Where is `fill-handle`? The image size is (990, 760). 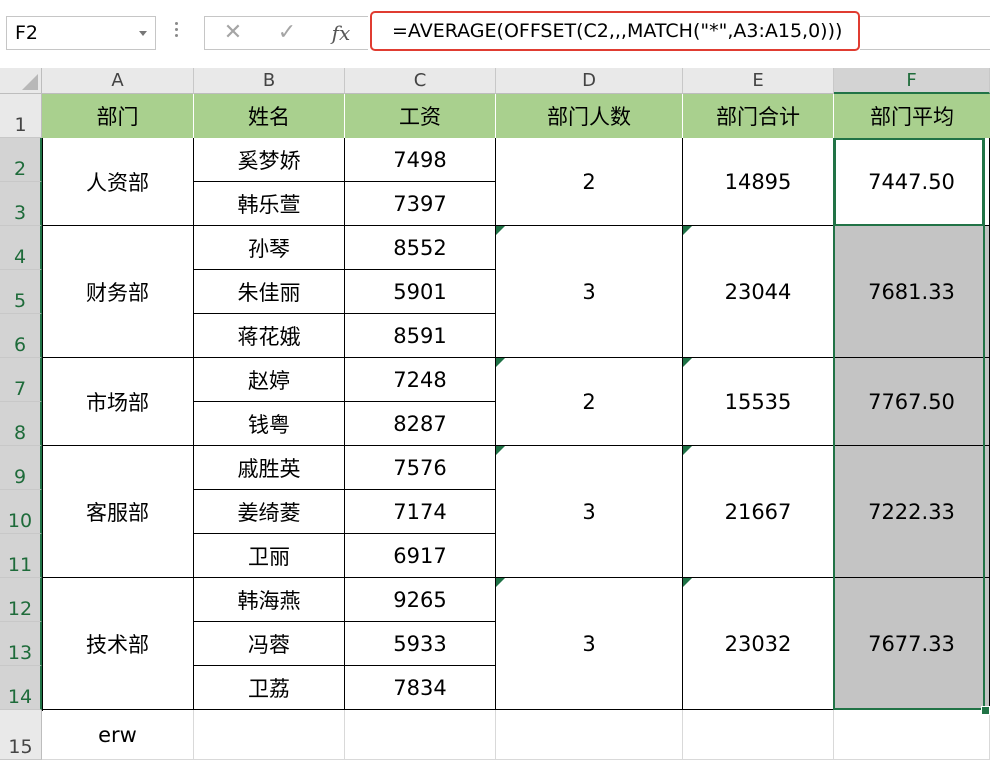
fill-handle is located at coordinates (985, 710).